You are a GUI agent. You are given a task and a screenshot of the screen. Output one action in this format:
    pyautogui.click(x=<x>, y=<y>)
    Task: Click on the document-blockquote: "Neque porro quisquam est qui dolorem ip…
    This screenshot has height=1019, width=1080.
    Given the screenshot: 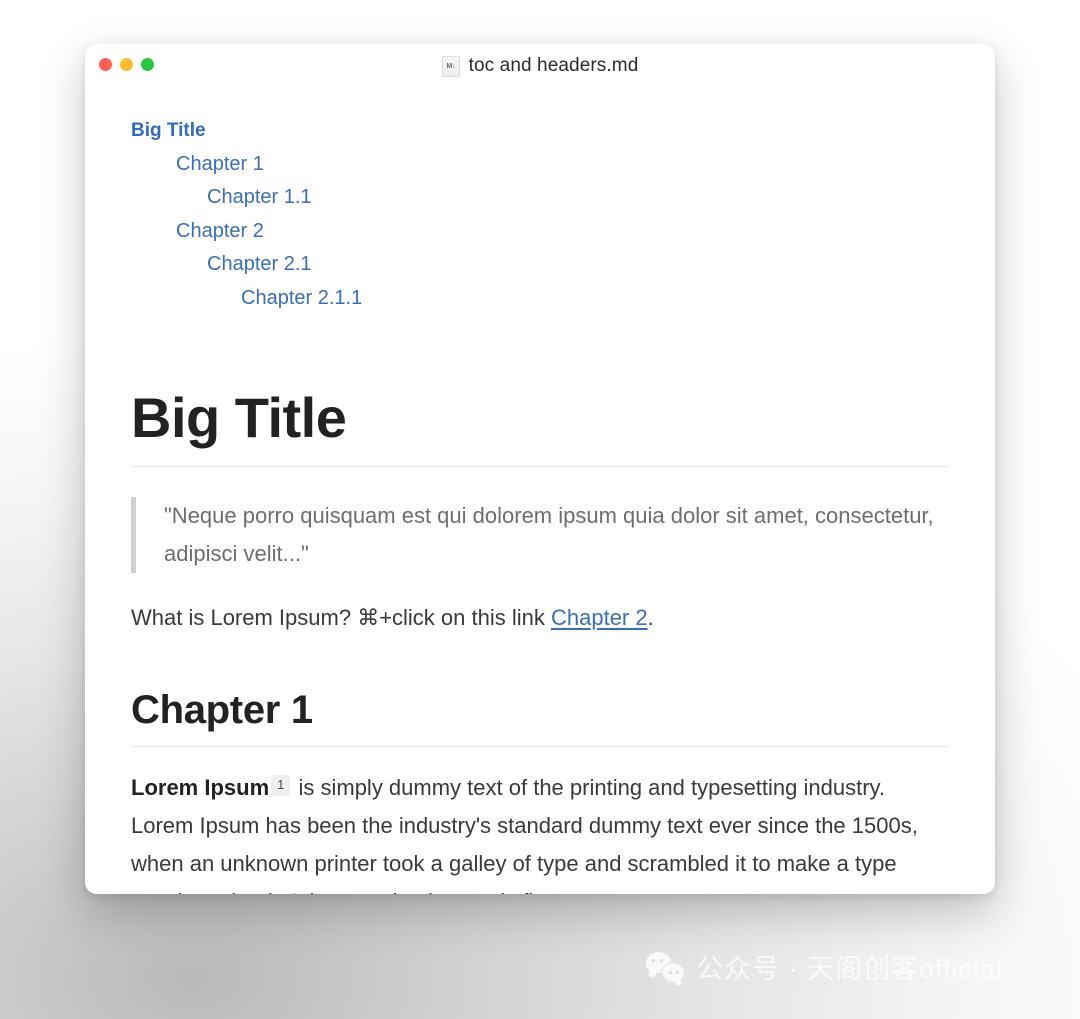 What is the action you would take?
    pyautogui.click(x=540, y=534)
    